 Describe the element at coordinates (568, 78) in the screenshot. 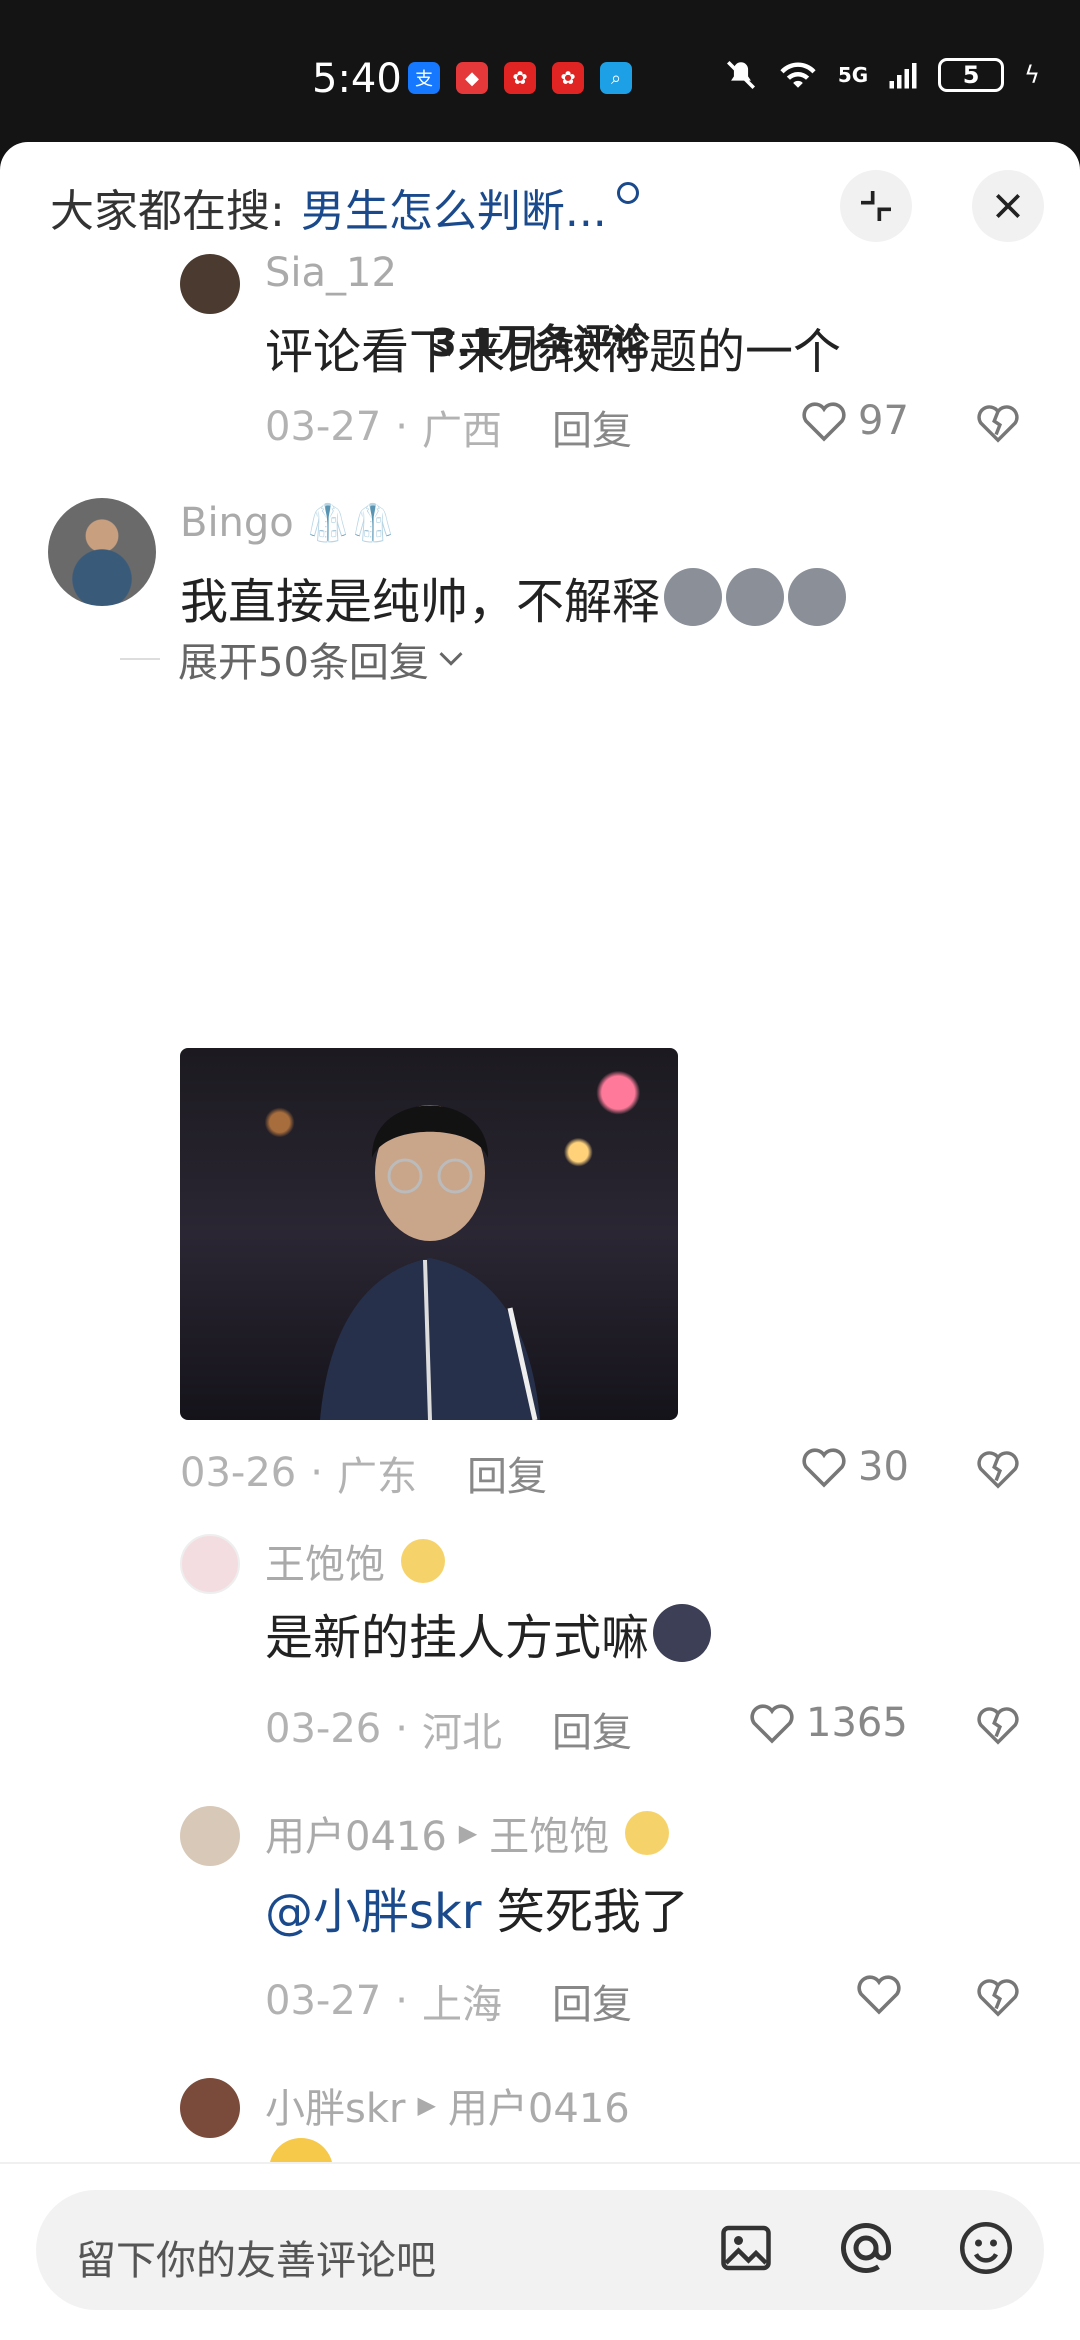

I see `app-icon-red-2: ✿` at that location.